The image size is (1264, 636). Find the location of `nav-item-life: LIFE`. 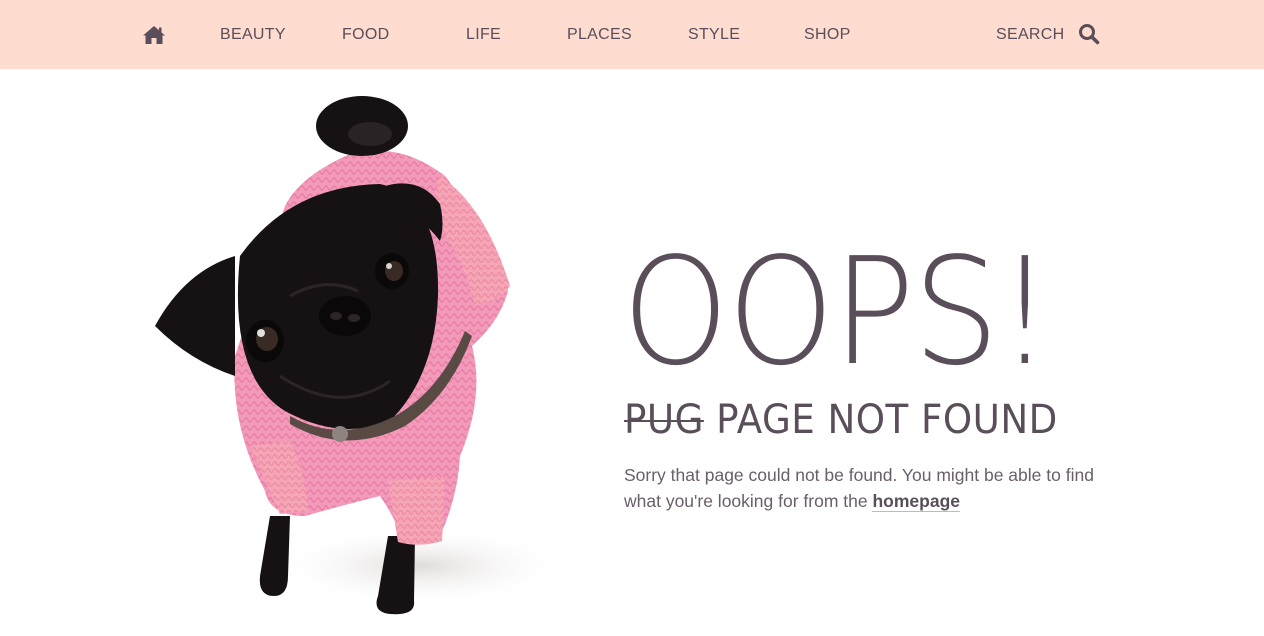

nav-item-life: LIFE is located at coordinates (483, 34).